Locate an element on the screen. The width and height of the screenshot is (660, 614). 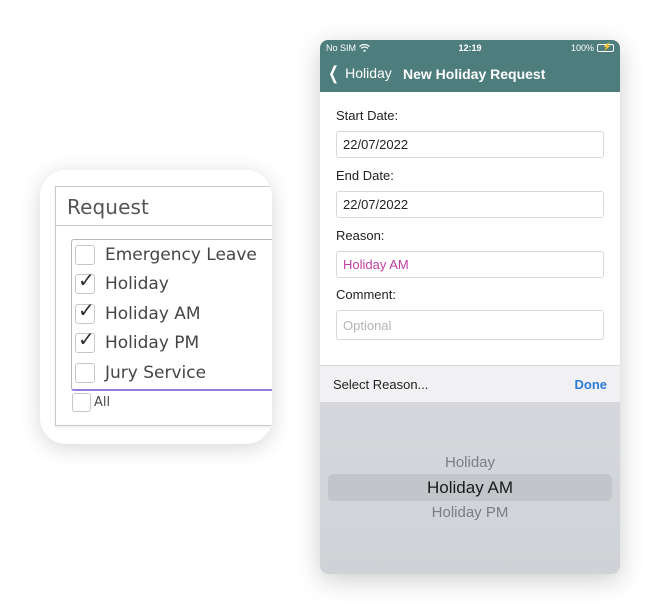
reason-picker-wheel: Holiday Holiday AM Holiday PM is located at coordinates (470, 488).